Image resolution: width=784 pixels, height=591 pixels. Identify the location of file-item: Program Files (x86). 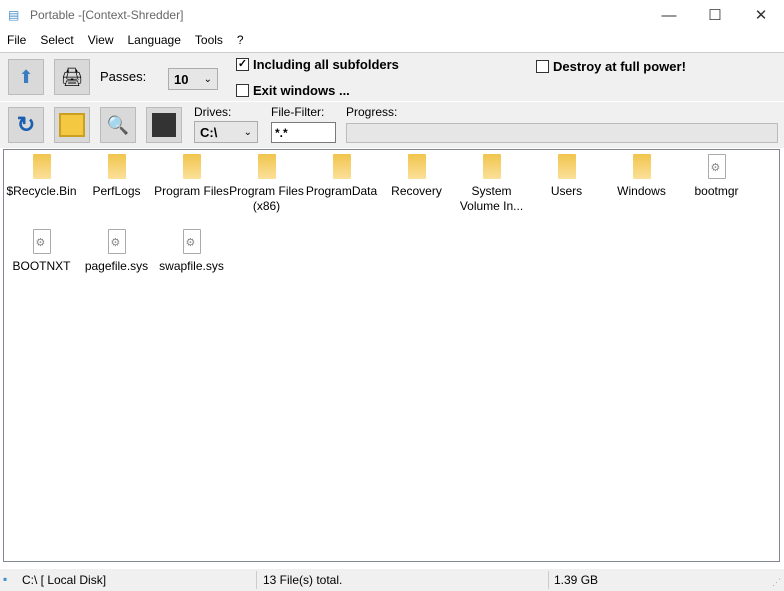
(266, 182).